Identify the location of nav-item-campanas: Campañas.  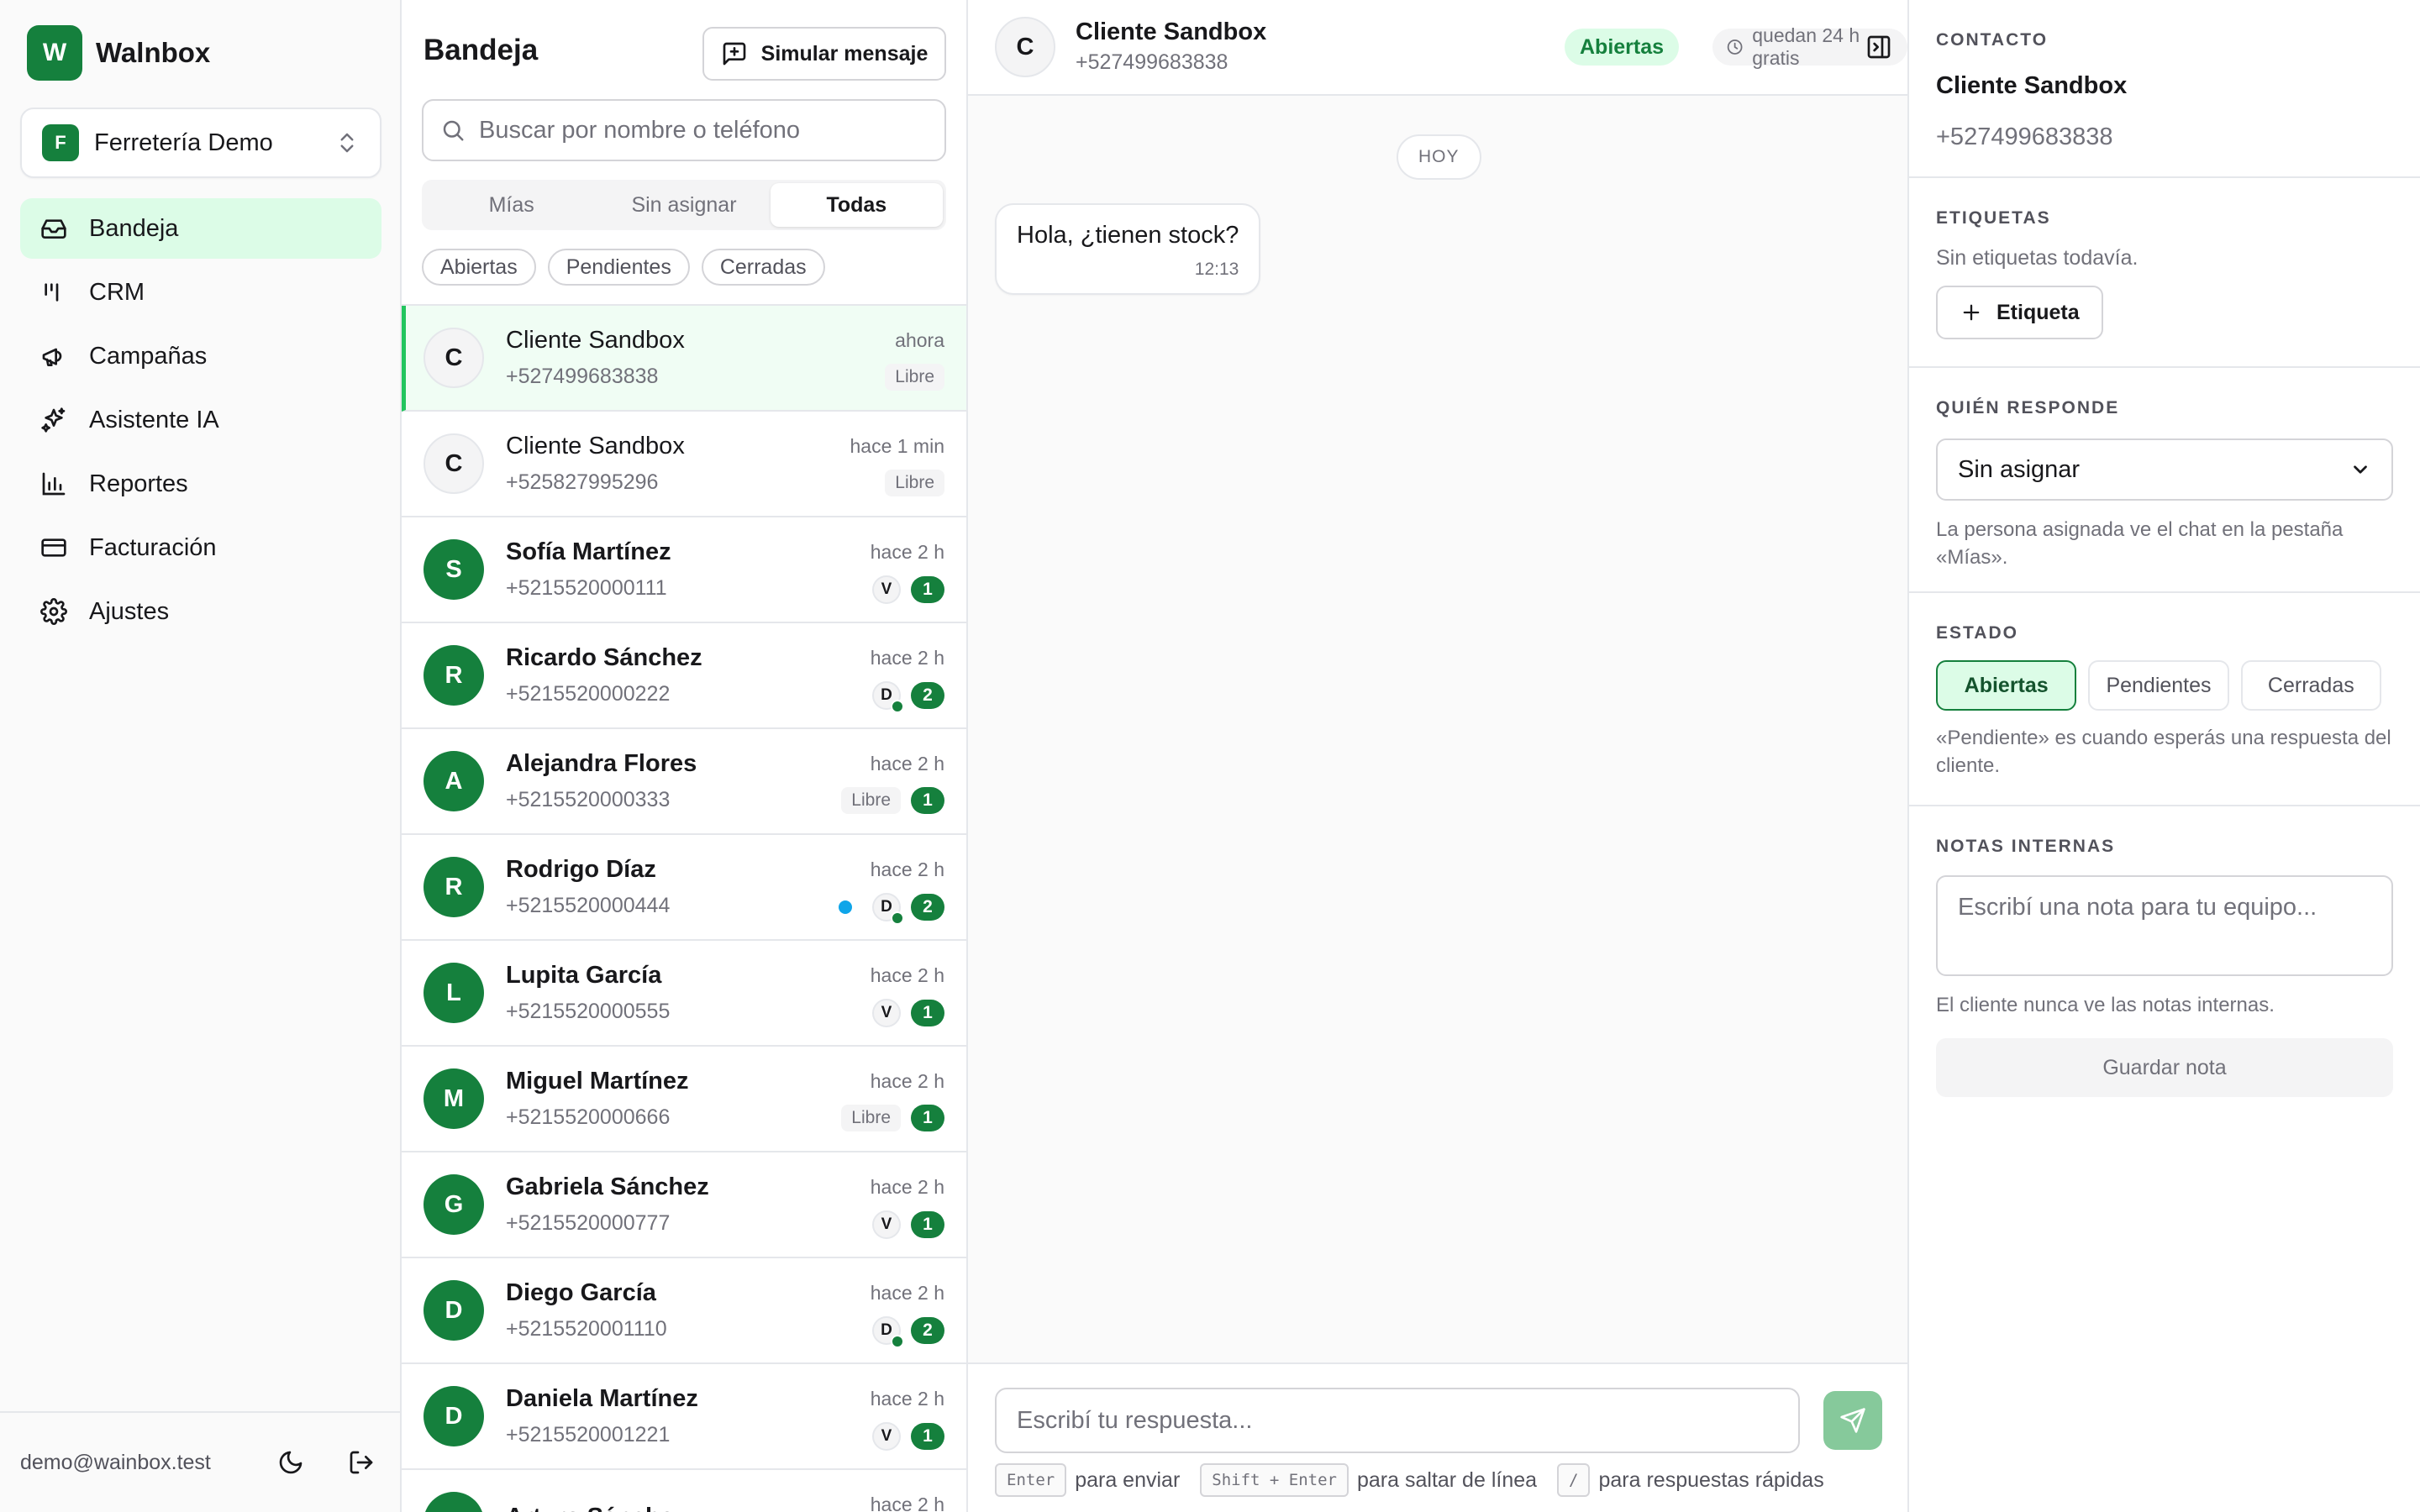
(200, 356).